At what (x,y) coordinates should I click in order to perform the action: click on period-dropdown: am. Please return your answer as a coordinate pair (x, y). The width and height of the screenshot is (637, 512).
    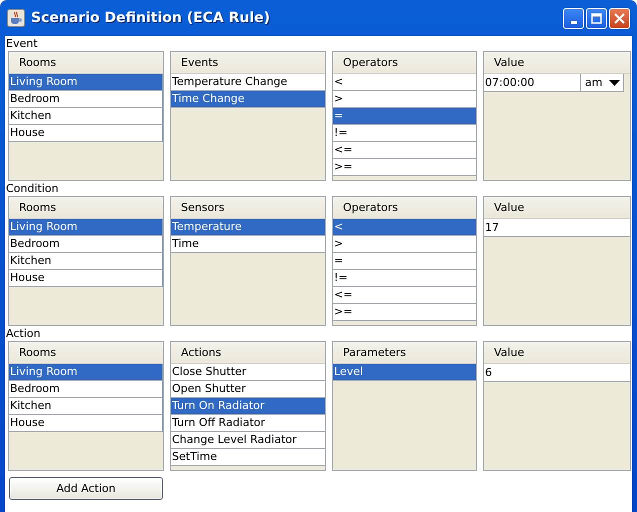
    Looking at the image, I should click on (602, 83).